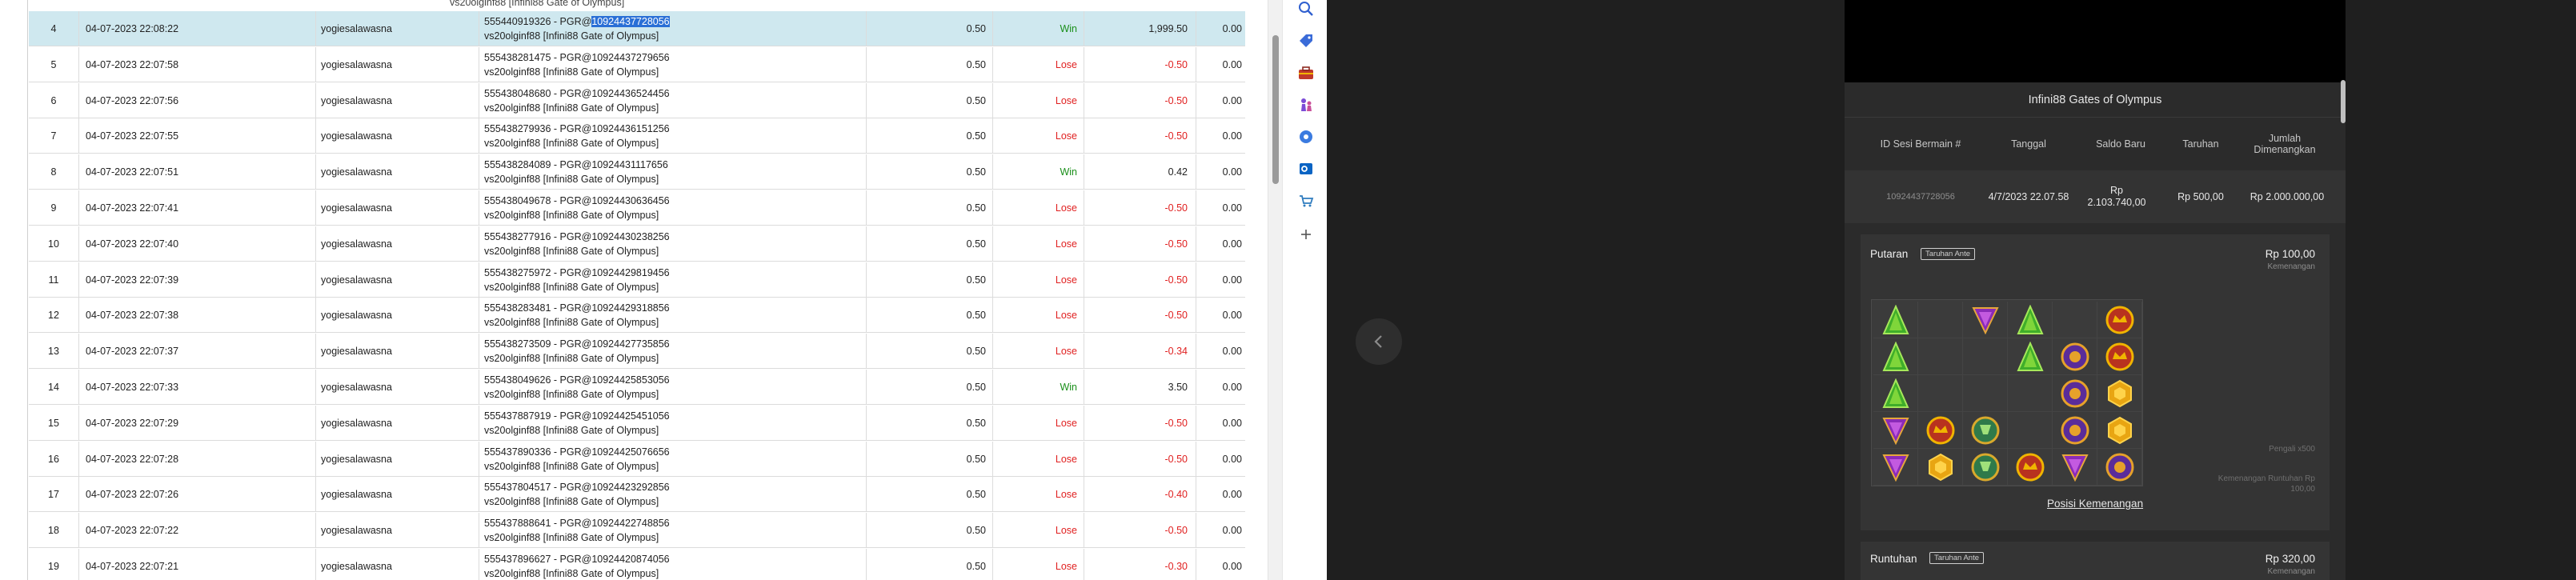  I want to click on chess-icon, so click(1306, 105).